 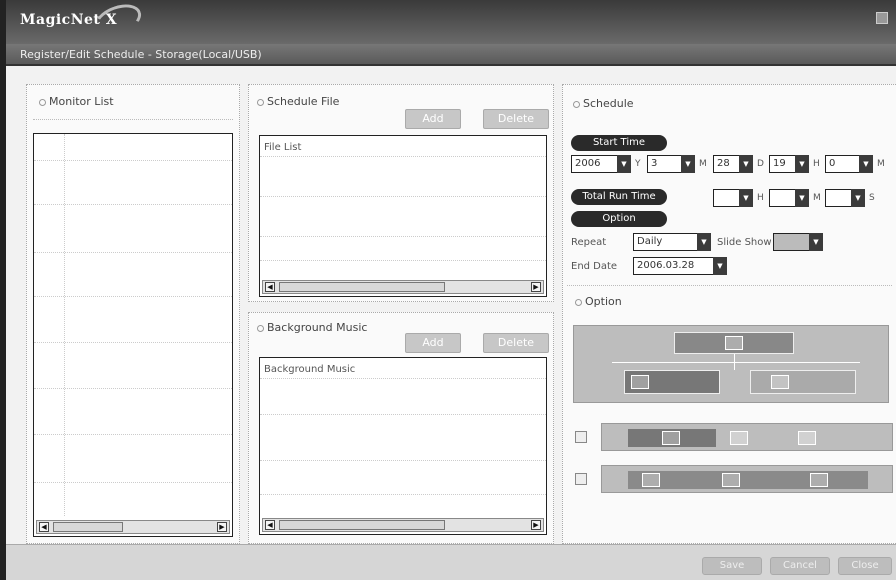 I want to click on run-hour-unit: H, so click(x=760, y=198).